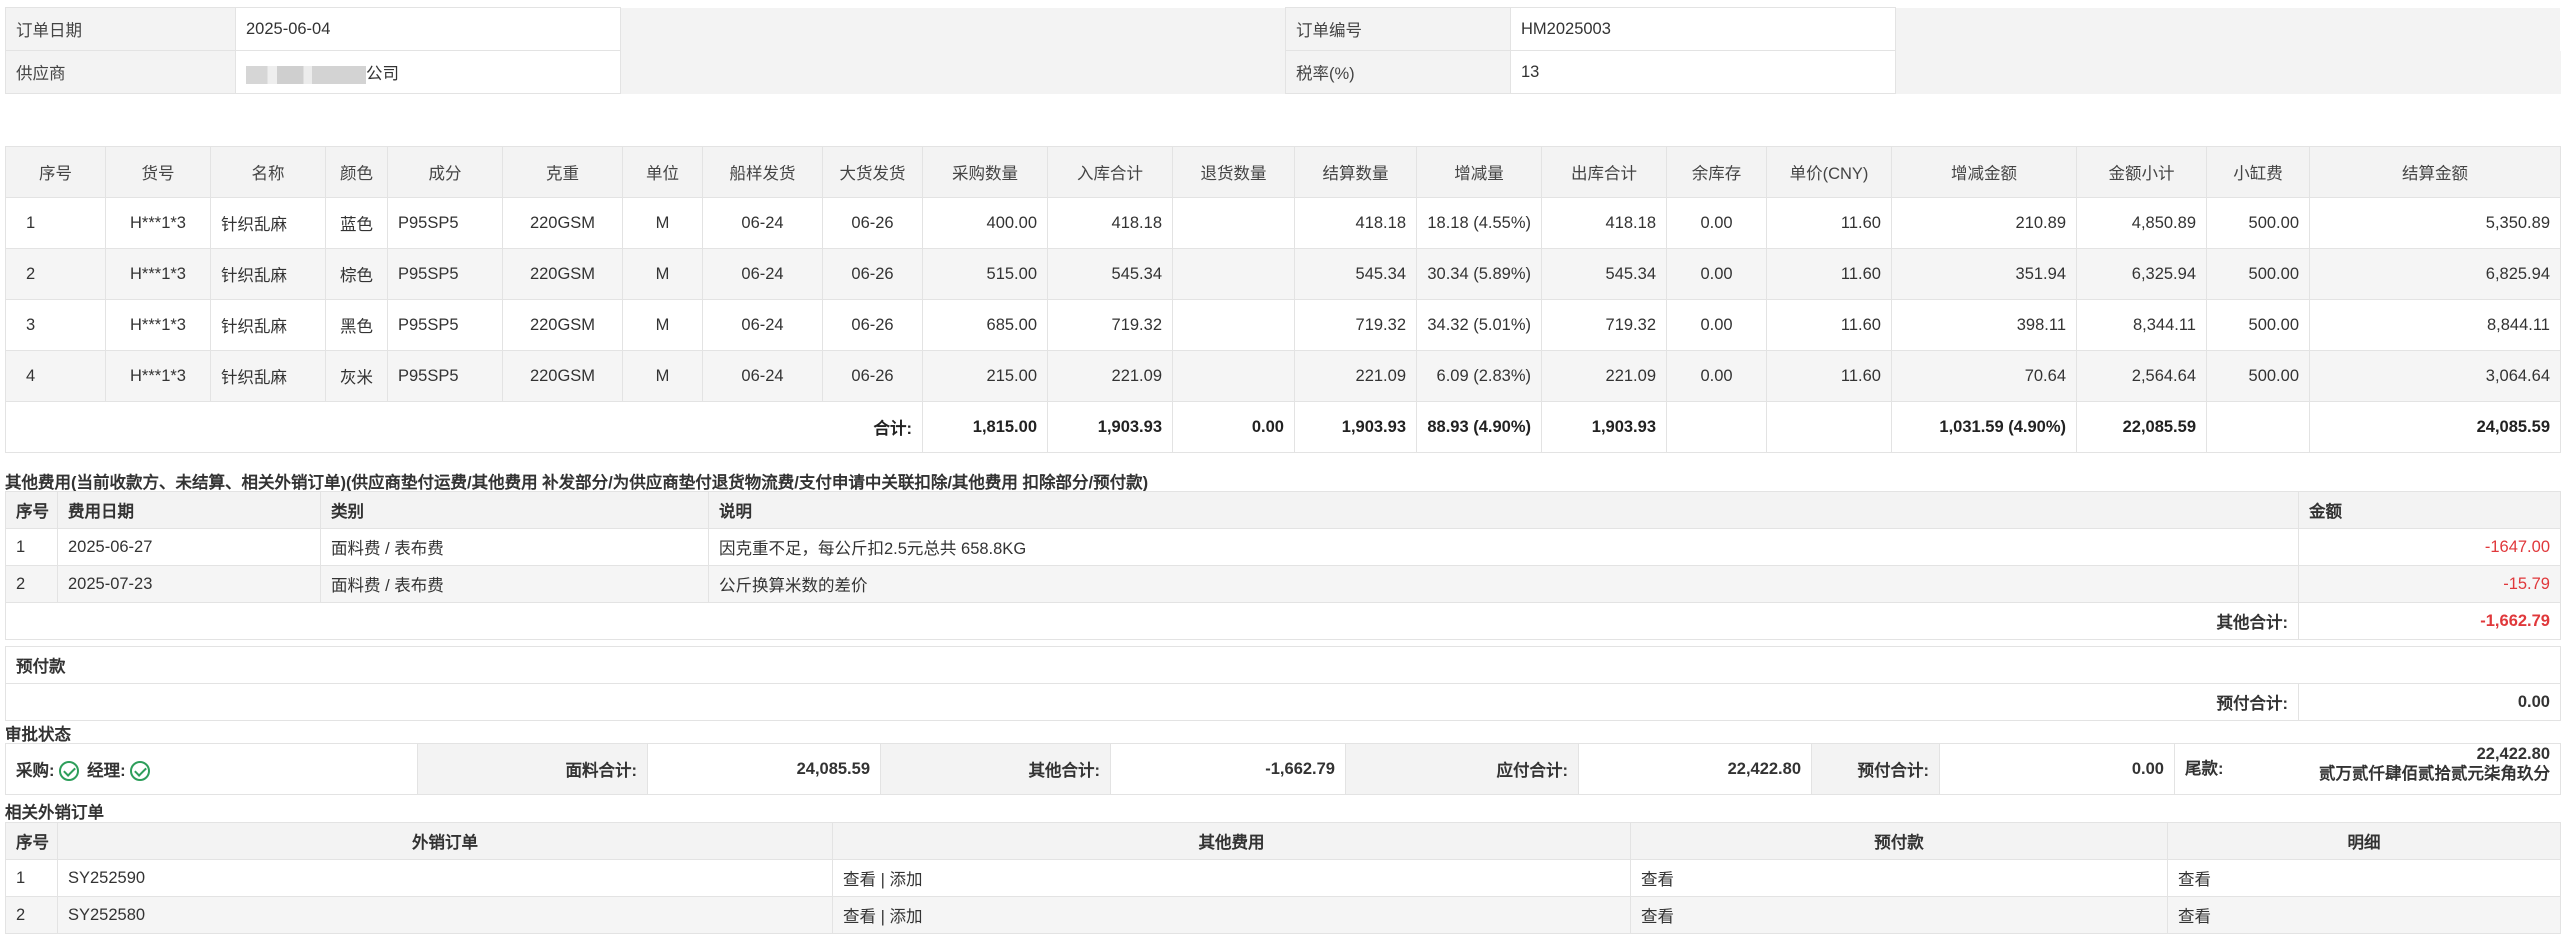  Describe the element at coordinates (514, 510) in the screenshot. I see `col-category: 类别` at that location.